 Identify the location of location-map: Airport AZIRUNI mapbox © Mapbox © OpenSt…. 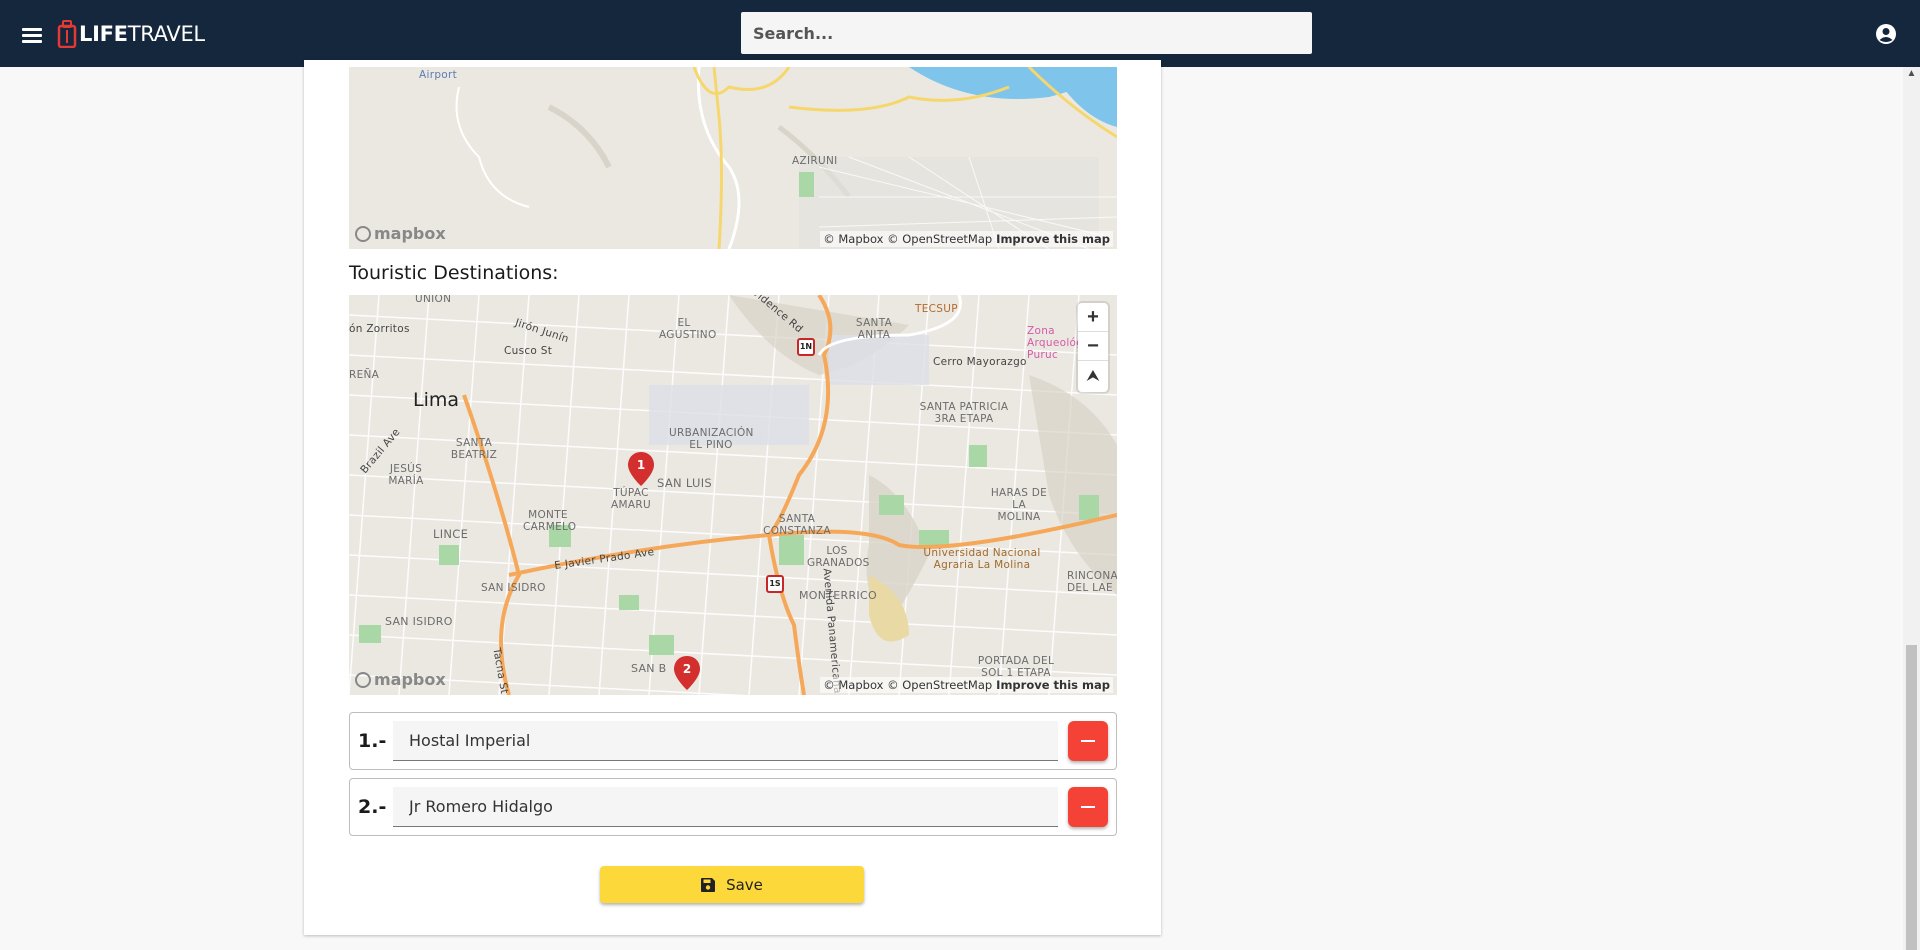
(733, 158).